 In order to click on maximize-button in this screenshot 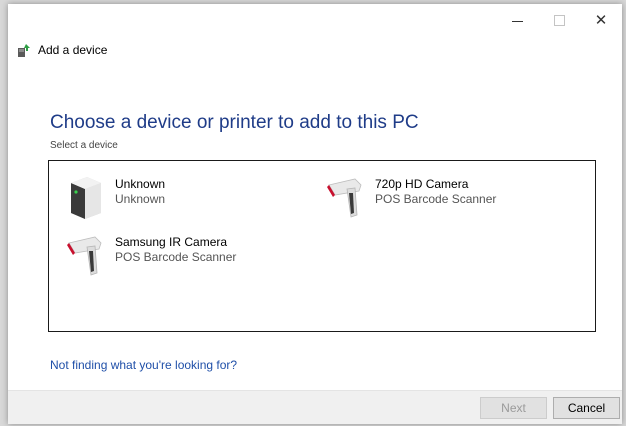, I will do `click(559, 20)`.